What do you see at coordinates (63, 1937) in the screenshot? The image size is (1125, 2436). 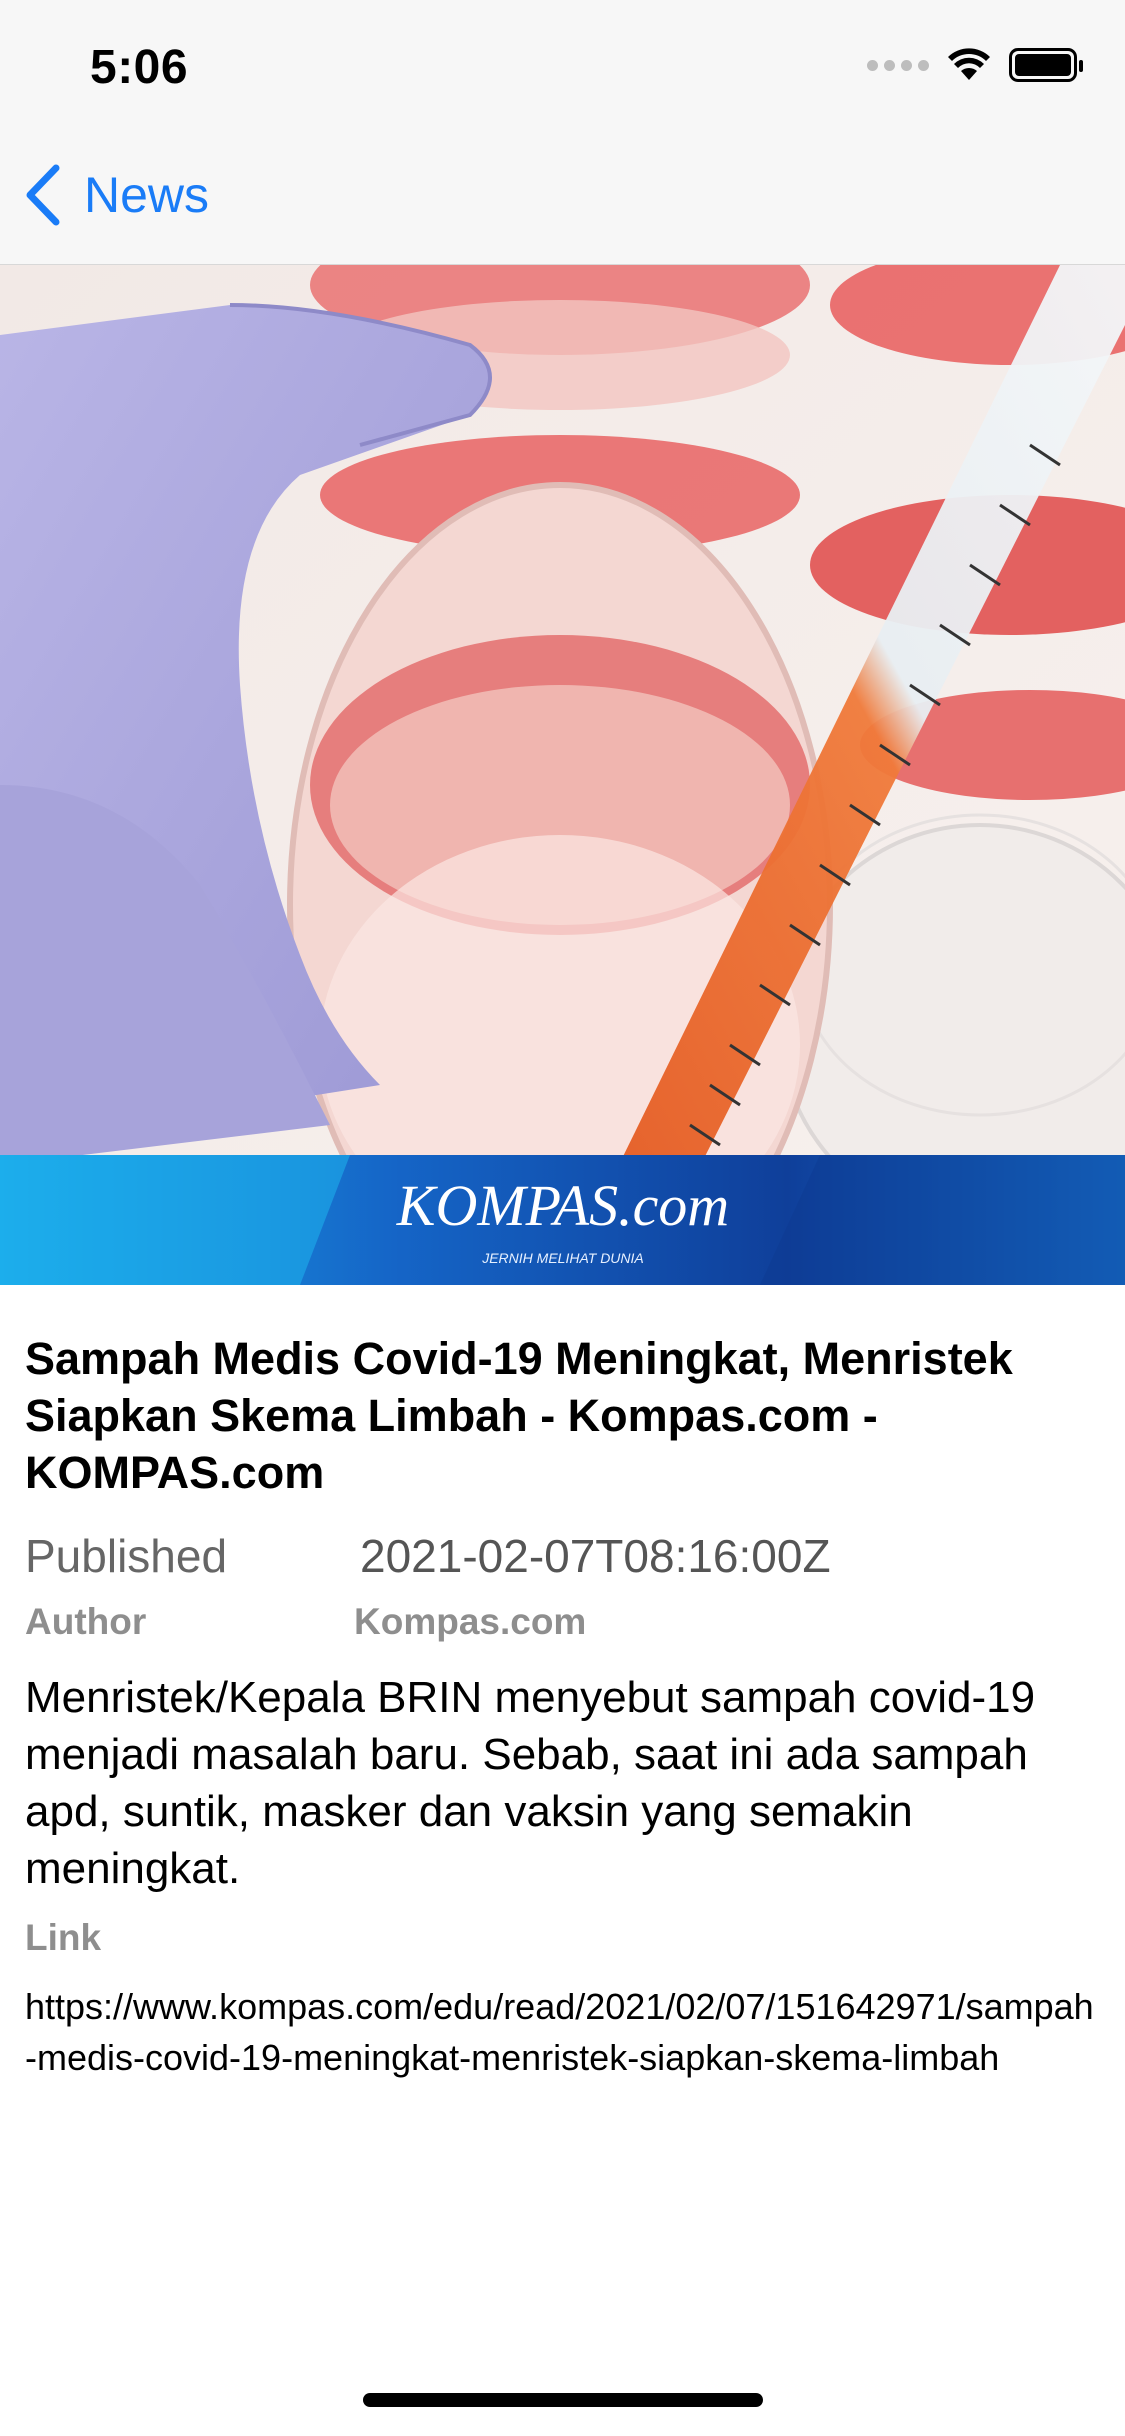 I see `link-label: Link` at bounding box center [63, 1937].